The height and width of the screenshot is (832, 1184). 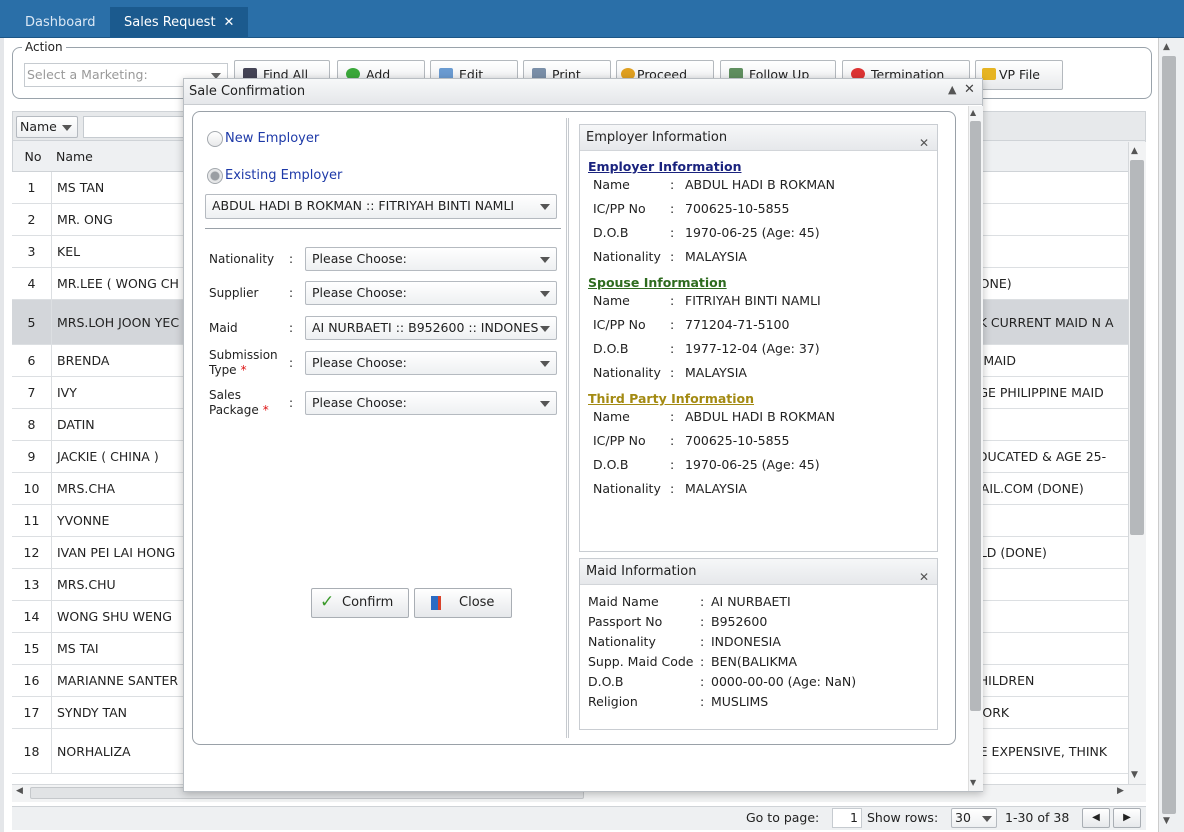 What do you see at coordinates (32, 424) in the screenshot?
I see `cell-no: 8` at bounding box center [32, 424].